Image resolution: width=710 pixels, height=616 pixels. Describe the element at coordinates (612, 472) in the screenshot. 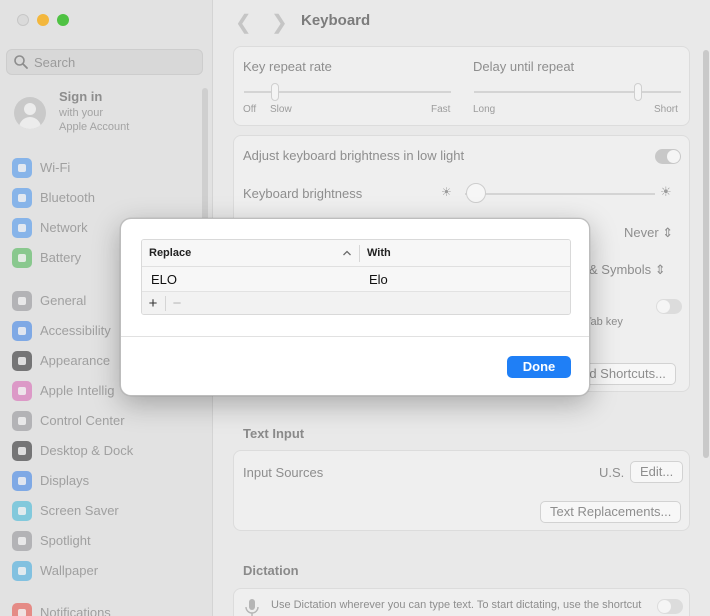

I see `input-sources-value: U.S.` at that location.